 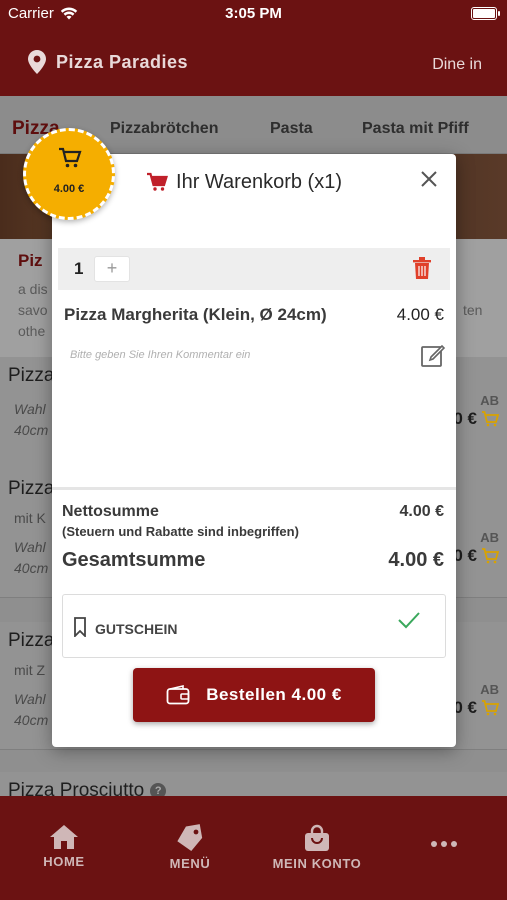 I want to click on net-total-value: 4.00 €, so click(x=421, y=511).